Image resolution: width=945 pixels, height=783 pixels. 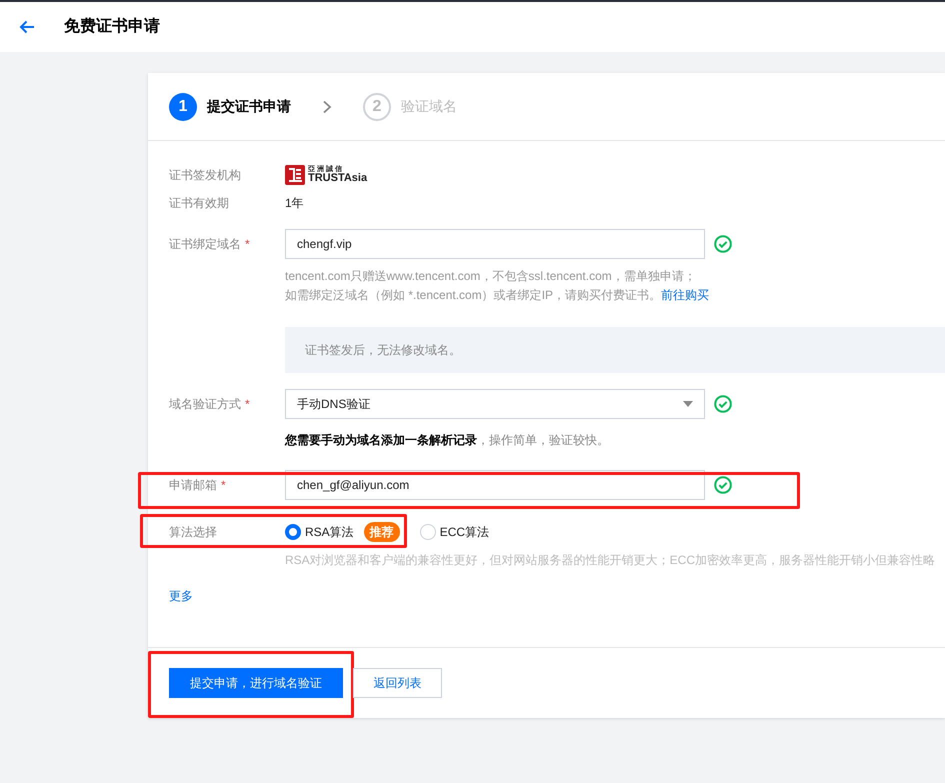 I want to click on back-arrow-icon, so click(x=27, y=27).